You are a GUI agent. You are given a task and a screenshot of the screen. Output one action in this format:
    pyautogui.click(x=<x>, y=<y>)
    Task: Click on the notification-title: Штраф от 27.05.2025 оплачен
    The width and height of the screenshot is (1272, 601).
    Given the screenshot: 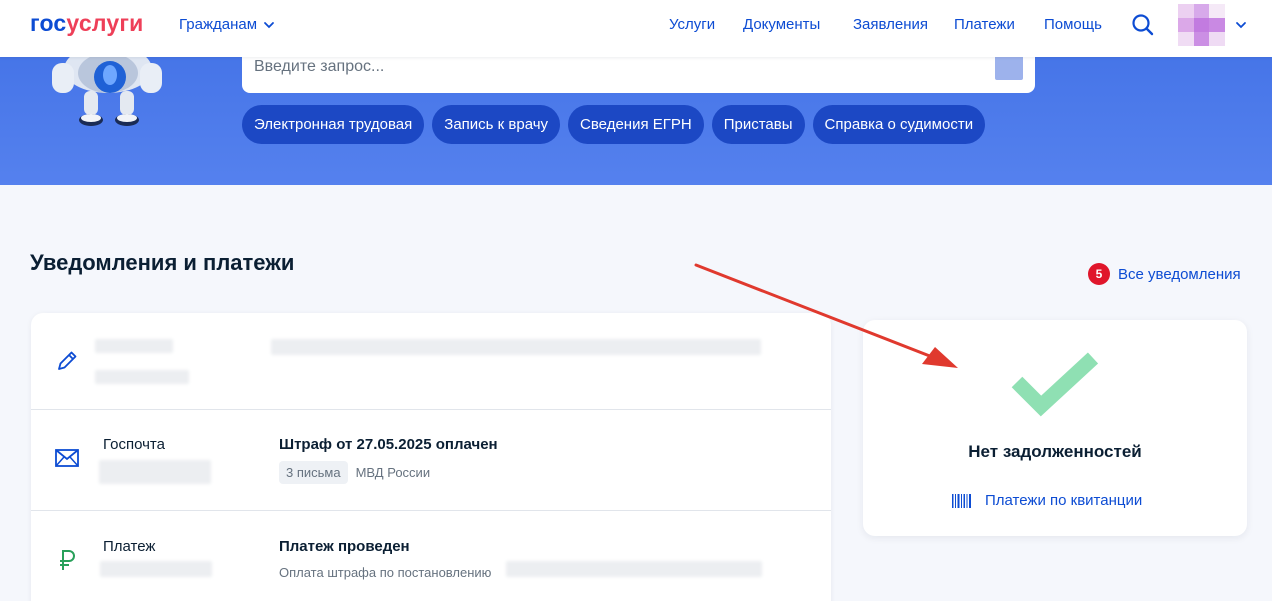 What is the action you would take?
    pyautogui.click(x=388, y=444)
    